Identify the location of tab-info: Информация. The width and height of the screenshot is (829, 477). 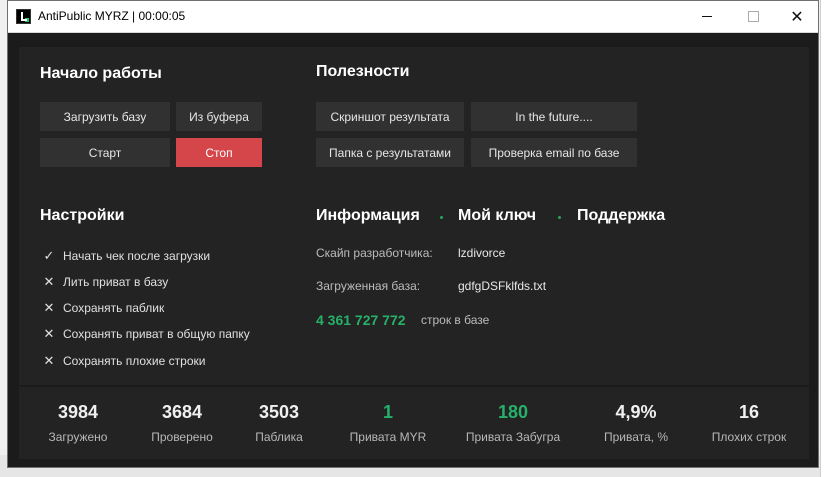
(368, 216).